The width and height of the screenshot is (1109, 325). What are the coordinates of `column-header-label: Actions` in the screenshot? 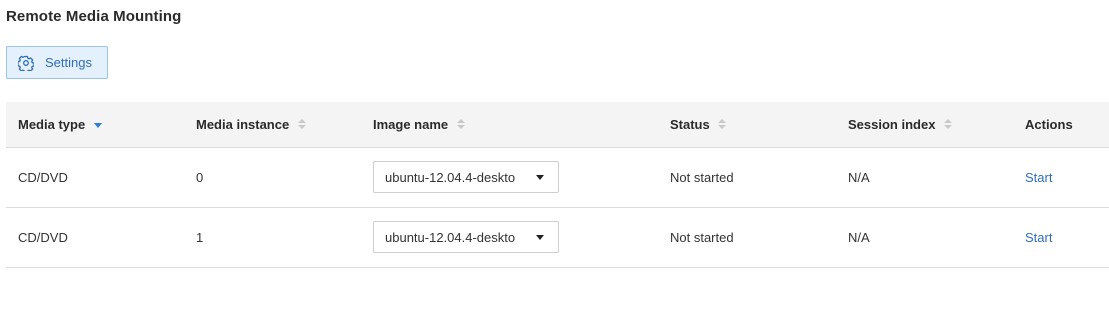 It's located at (1049, 124).